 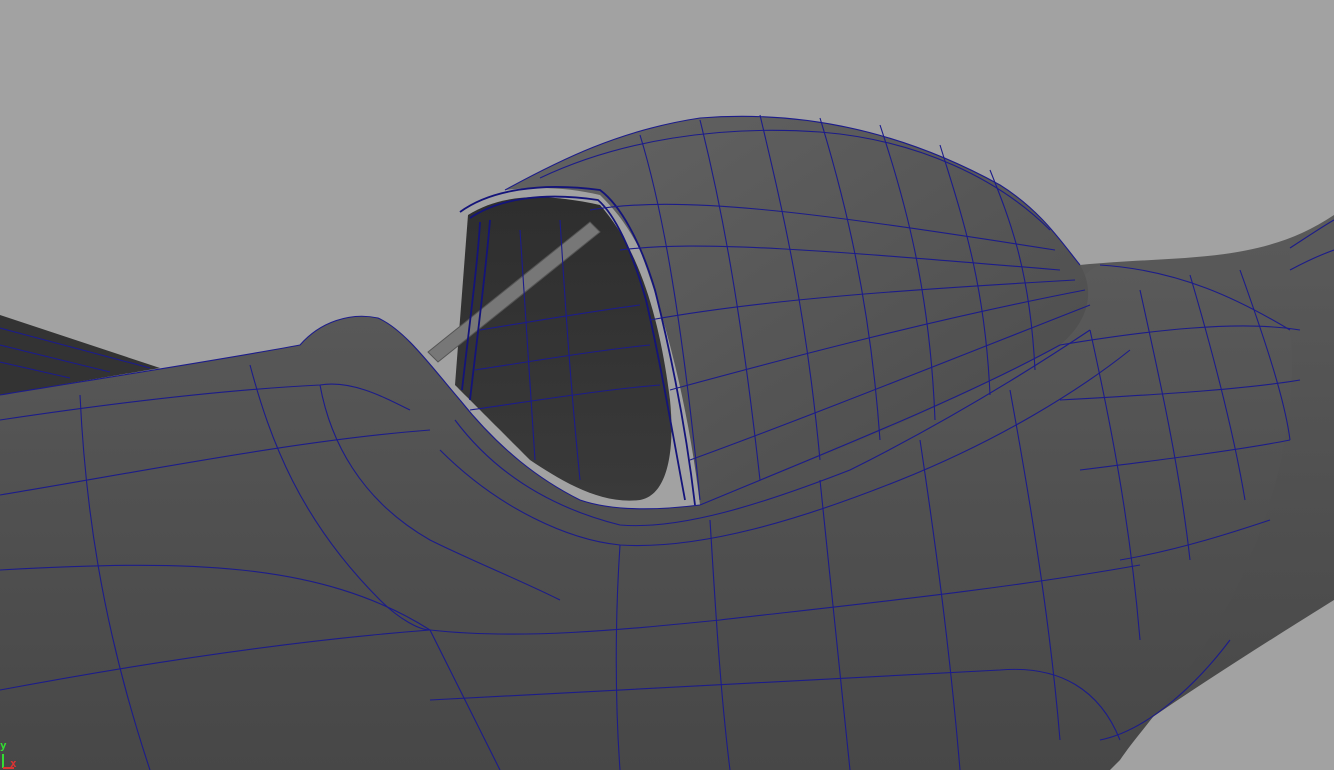 I want to click on x-axis-label: x, so click(x=13, y=763).